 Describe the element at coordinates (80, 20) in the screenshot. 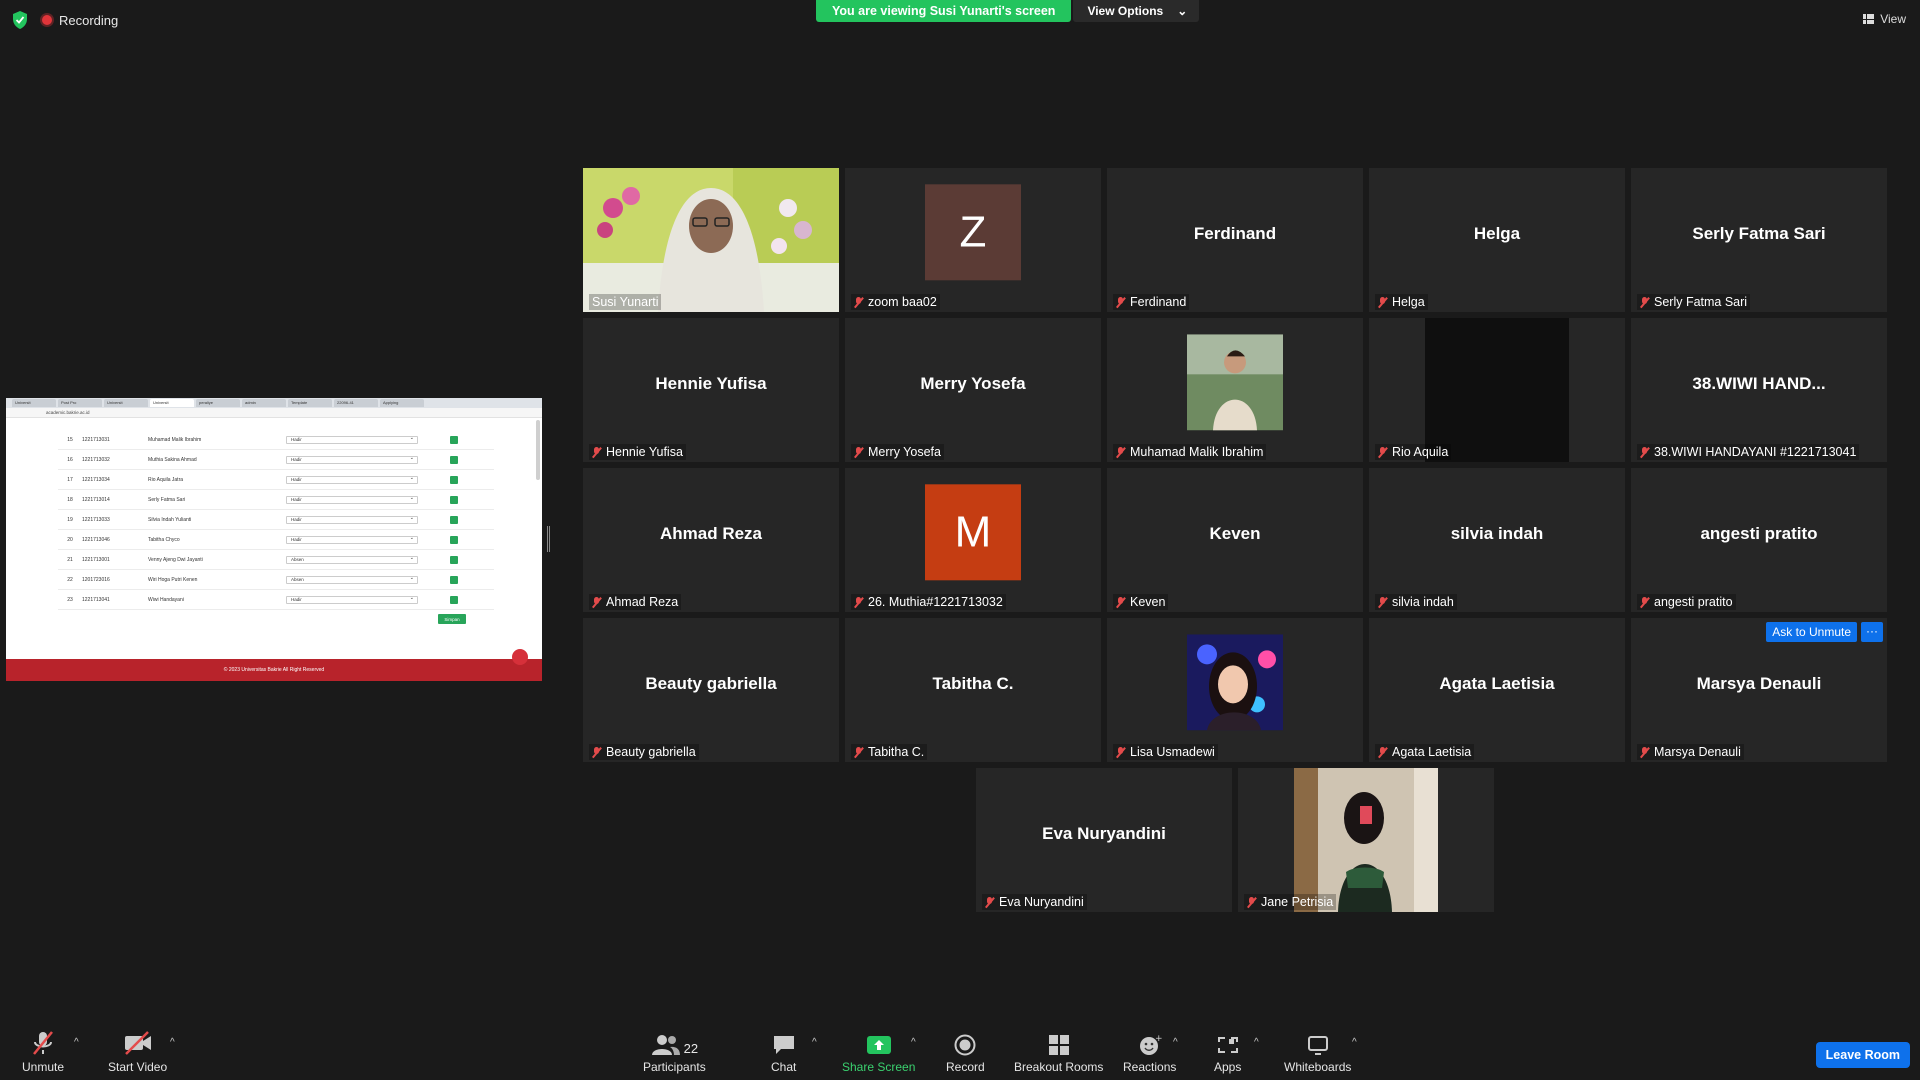

I see `recording-indicator: Recording` at that location.